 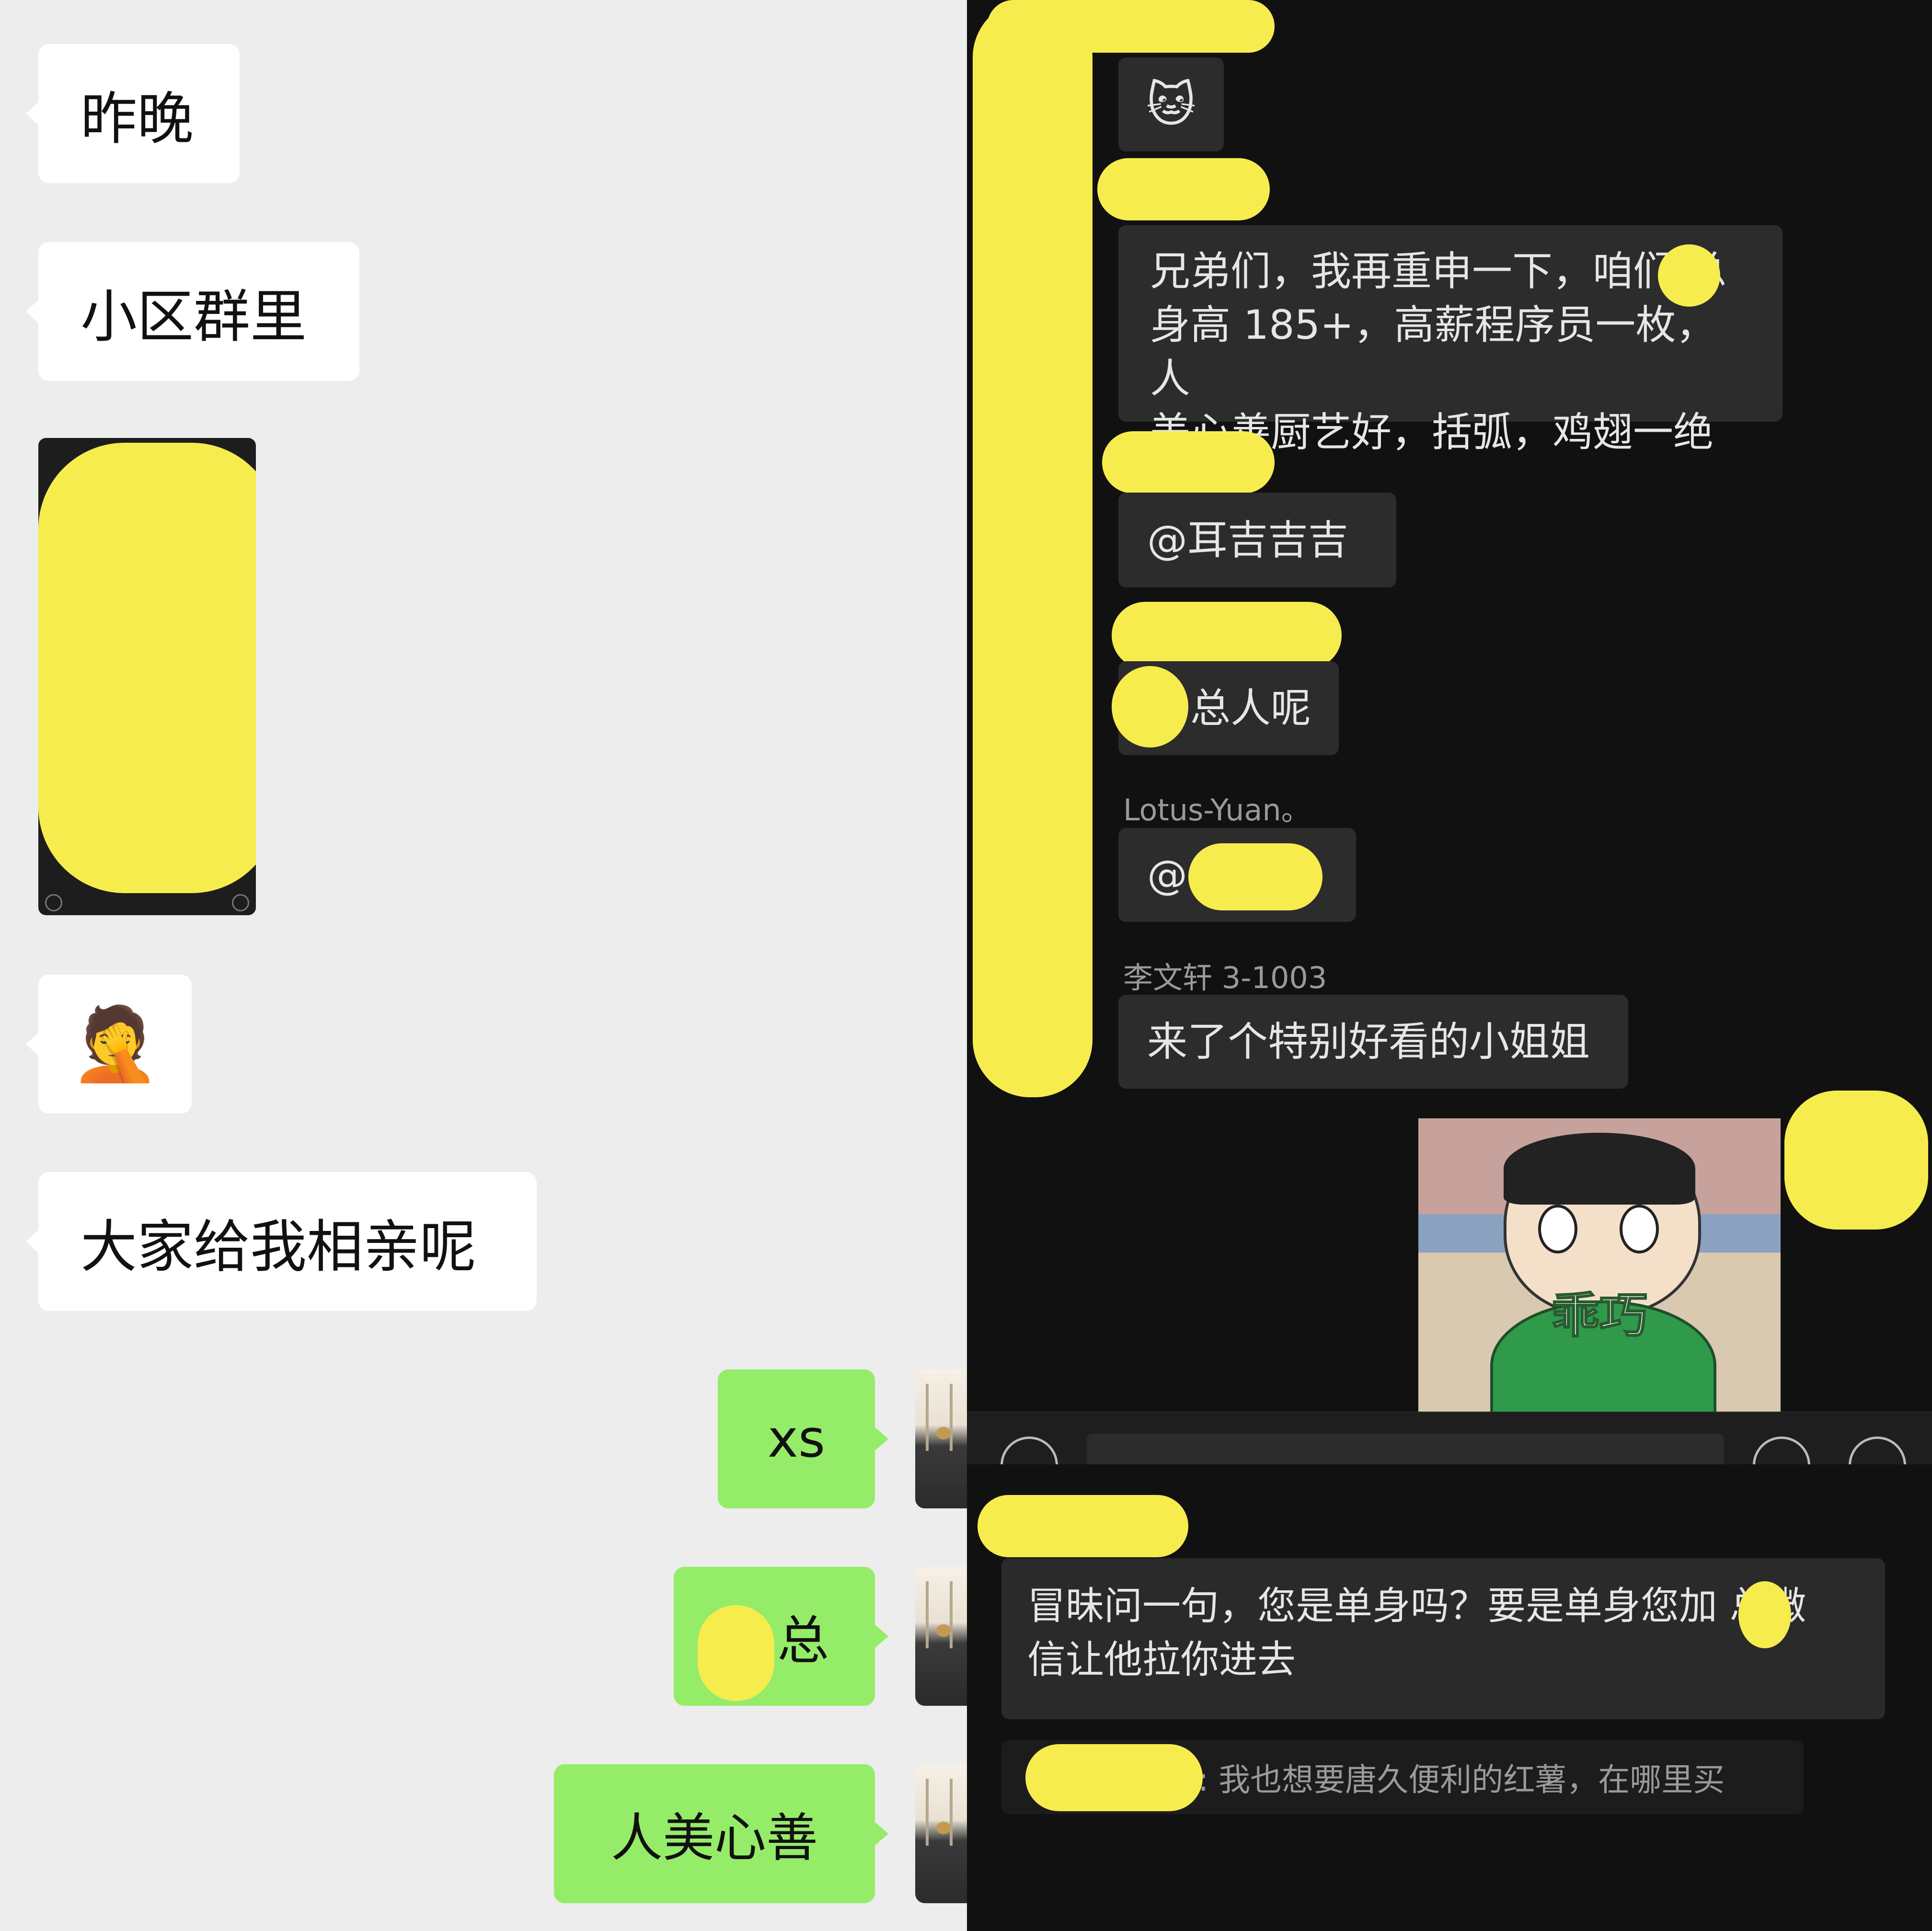 I want to click on outgoing-message-bubble: 总, so click(x=781, y=1636).